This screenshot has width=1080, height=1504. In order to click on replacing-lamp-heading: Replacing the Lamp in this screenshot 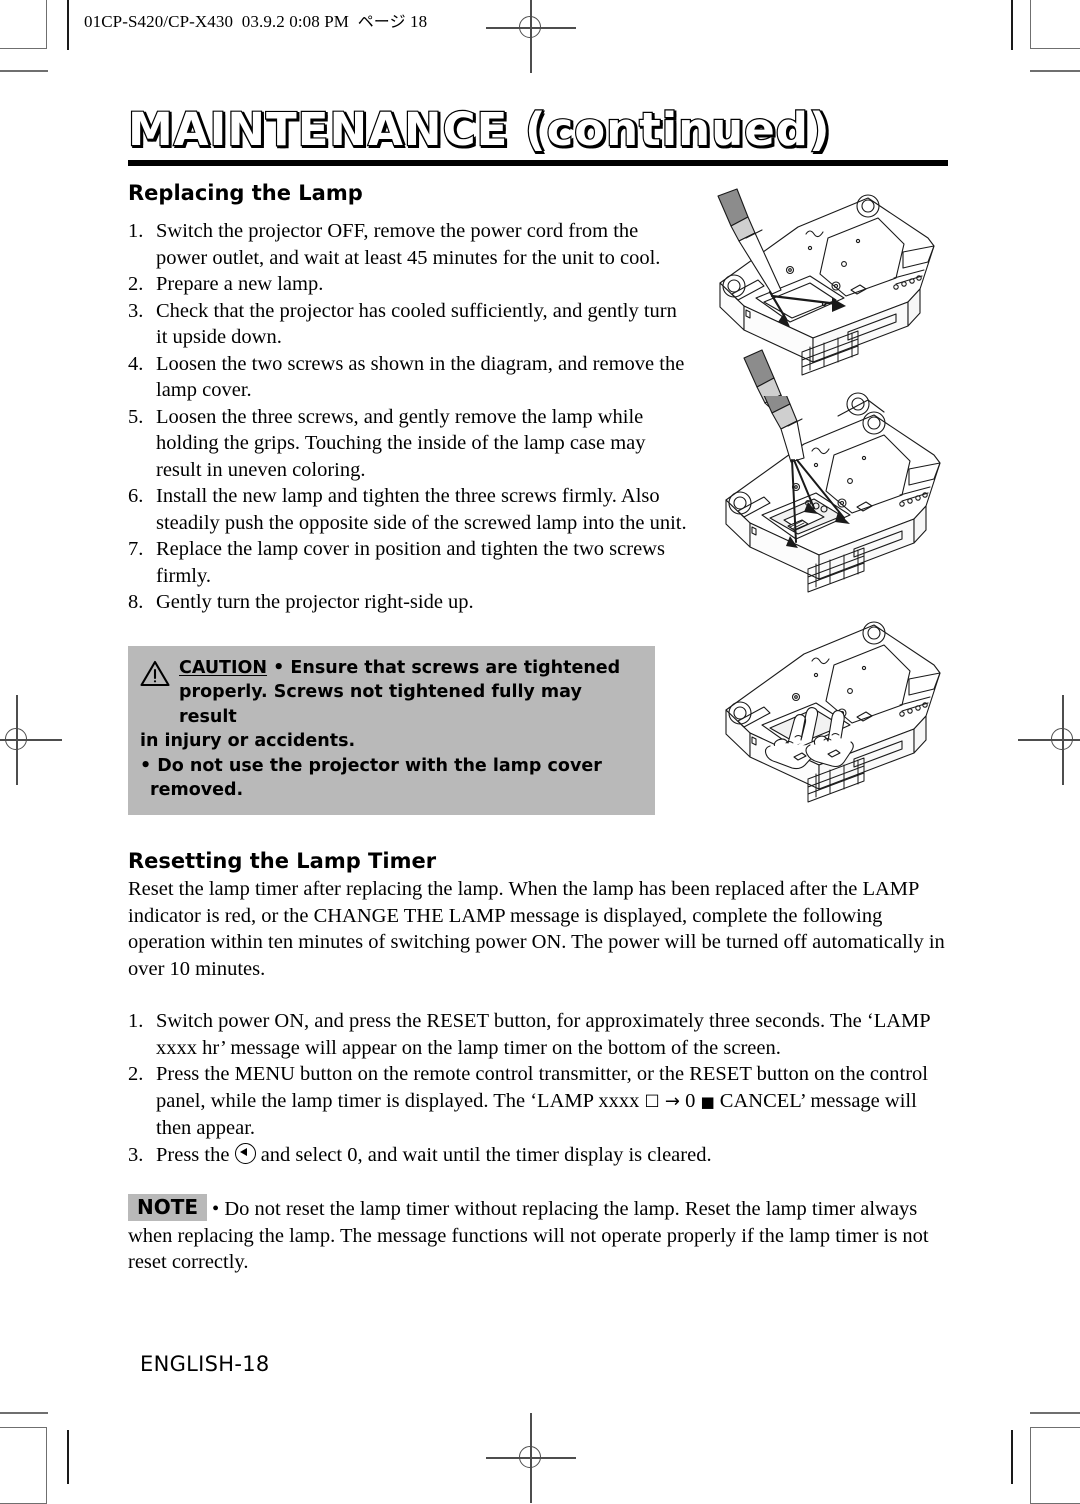, I will do `click(245, 193)`.